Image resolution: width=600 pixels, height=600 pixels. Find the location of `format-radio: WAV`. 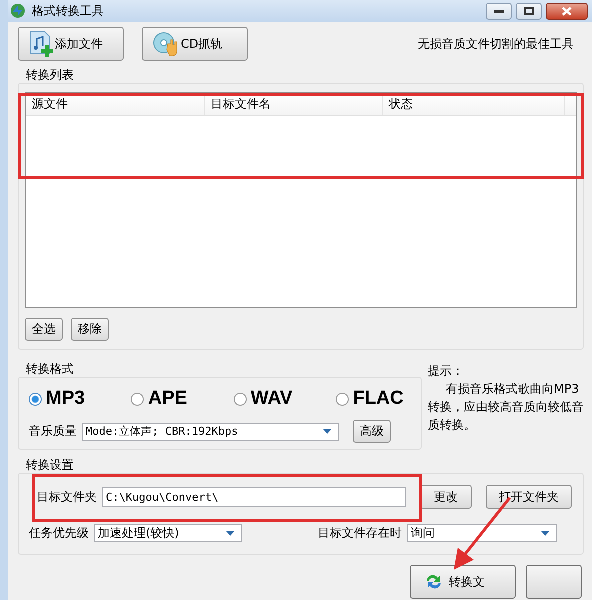

format-radio: WAV is located at coordinates (285, 399).